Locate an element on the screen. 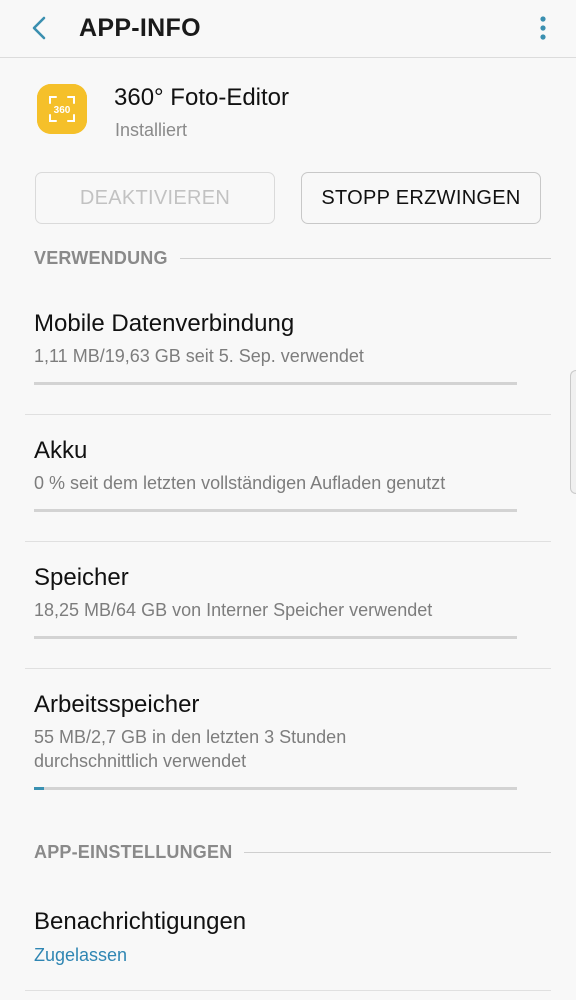  list-item-title: Akku is located at coordinates (61, 450).